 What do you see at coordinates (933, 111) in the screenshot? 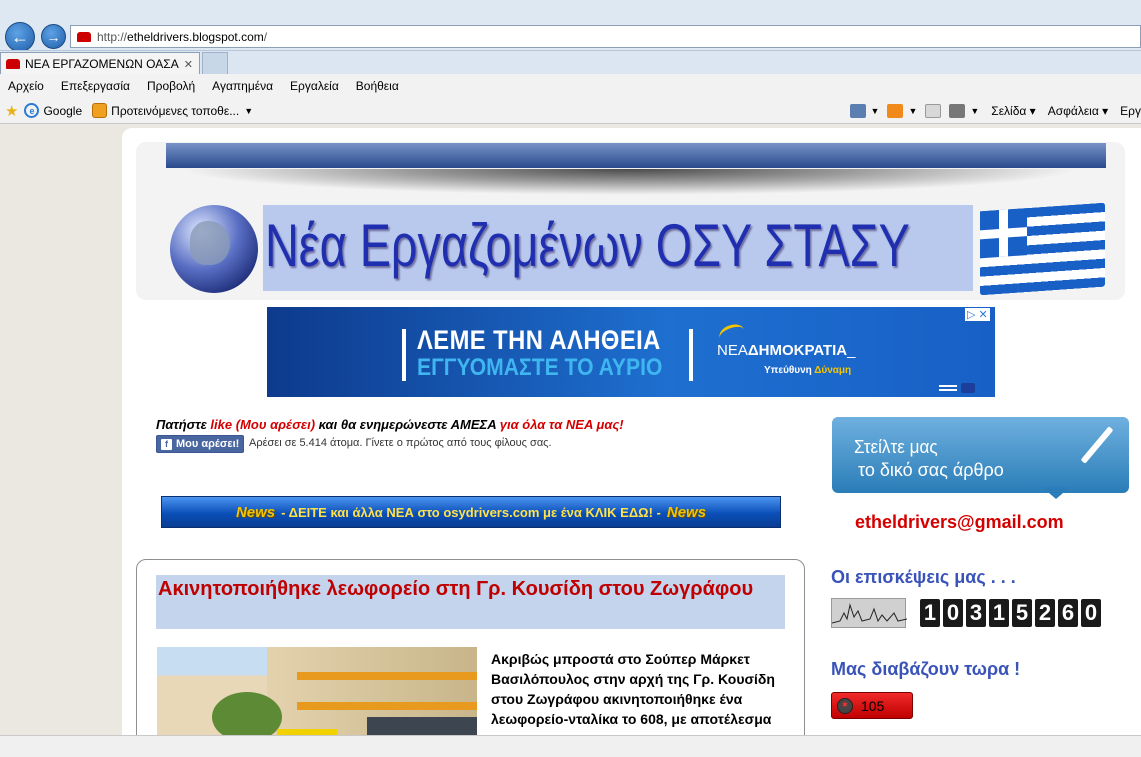
I see `mail-icon` at bounding box center [933, 111].